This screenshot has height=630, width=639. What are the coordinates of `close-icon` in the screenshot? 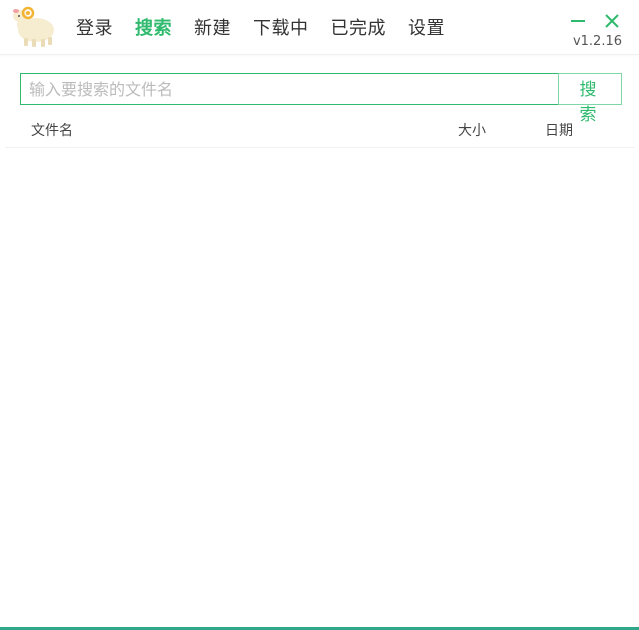 It's located at (612, 21).